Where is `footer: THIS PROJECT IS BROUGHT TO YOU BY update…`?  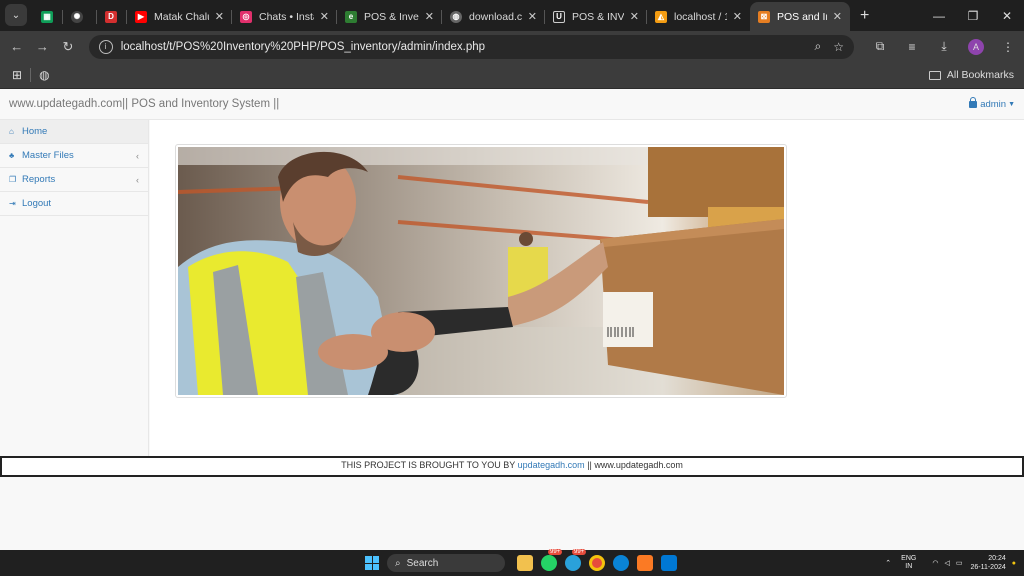 footer: THIS PROJECT IS BROUGHT TO YOU BY update… is located at coordinates (512, 466).